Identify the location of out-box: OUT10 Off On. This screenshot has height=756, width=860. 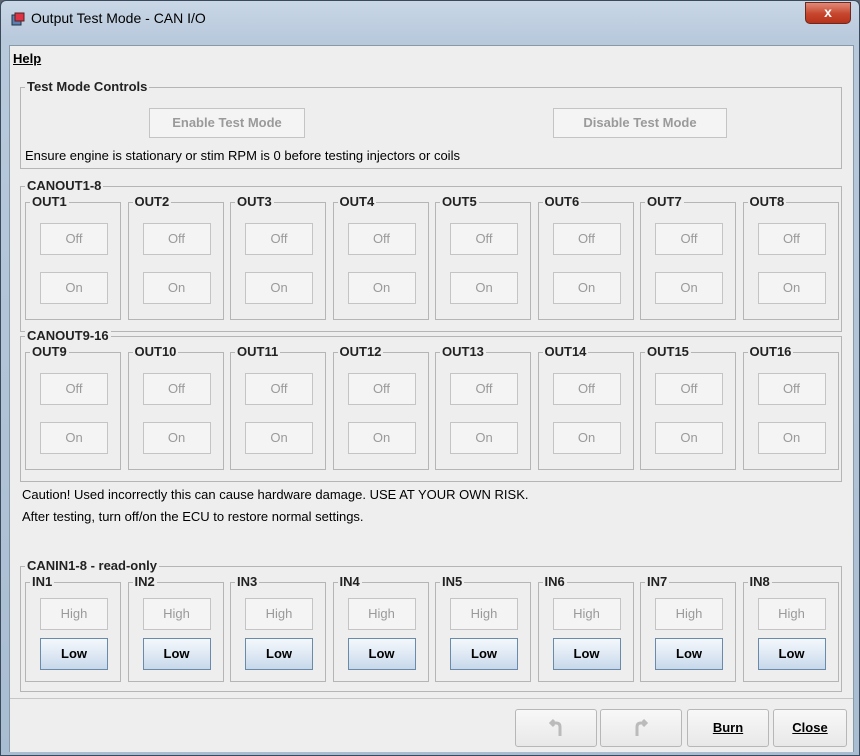
(175, 407).